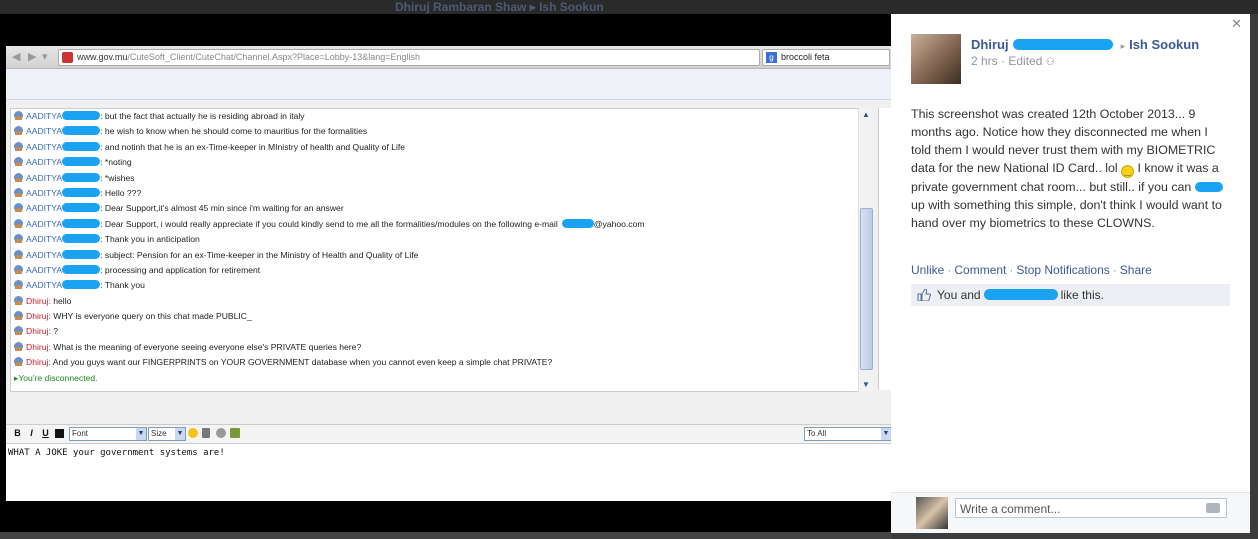 Image resolution: width=1258 pixels, height=539 pixels. What do you see at coordinates (984, 61) in the screenshot?
I see `post-time: 2 hrs` at bounding box center [984, 61].